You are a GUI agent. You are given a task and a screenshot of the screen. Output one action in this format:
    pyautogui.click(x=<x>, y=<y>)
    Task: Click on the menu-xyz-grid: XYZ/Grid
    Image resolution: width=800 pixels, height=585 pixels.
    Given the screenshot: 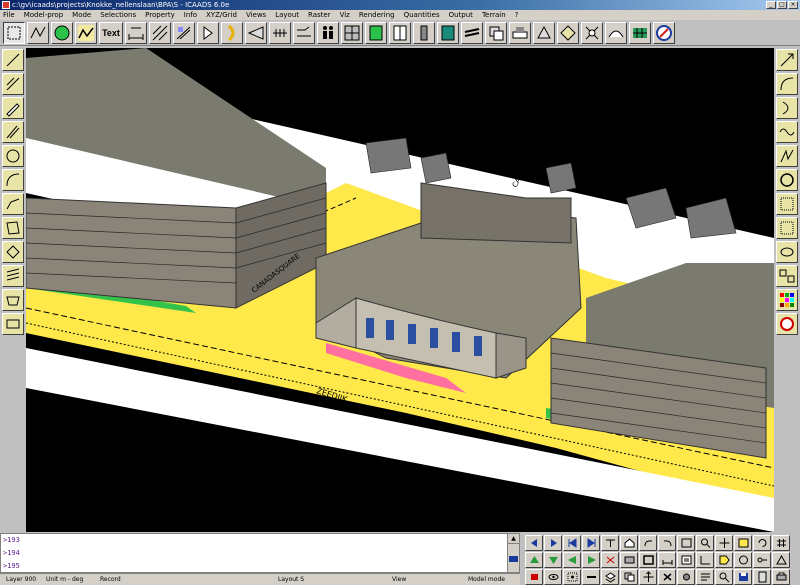 What is the action you would take?
    pyautogui.click(x=221, y=15)
    